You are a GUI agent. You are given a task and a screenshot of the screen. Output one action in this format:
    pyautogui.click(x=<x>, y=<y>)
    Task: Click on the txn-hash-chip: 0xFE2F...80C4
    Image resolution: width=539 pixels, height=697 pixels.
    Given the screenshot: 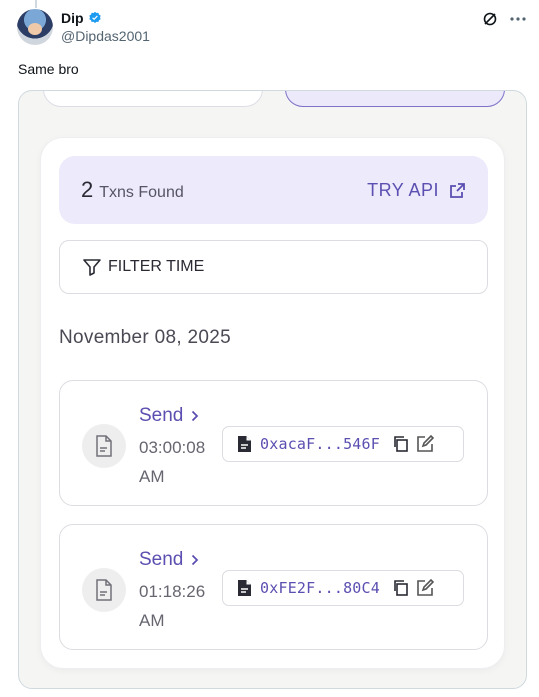 What is the action you would take?
    pyautogui.click(x=343, y=588)
    